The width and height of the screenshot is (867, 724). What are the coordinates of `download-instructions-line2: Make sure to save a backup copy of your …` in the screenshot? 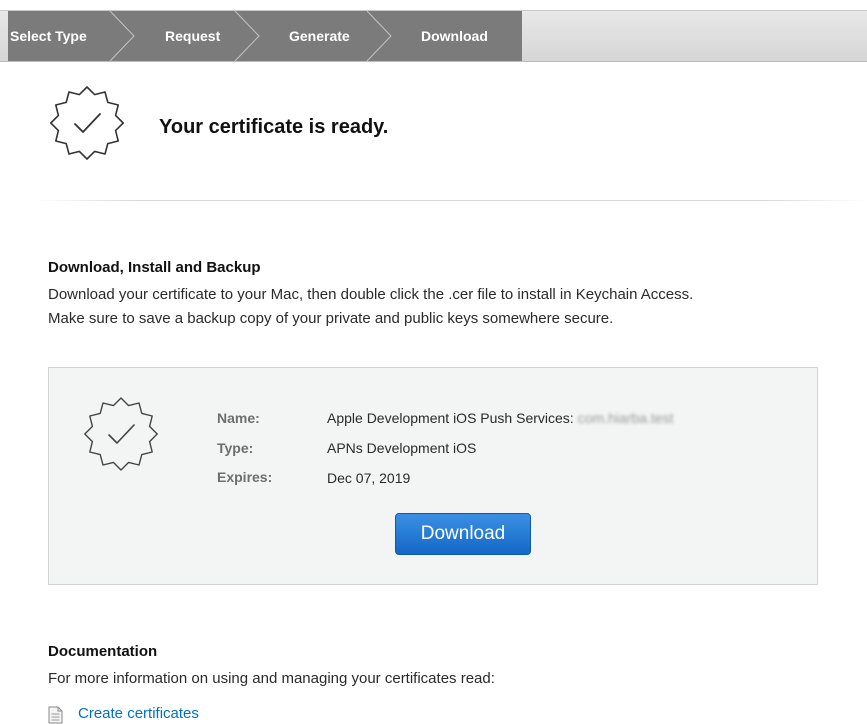 It's located at (331, 318).